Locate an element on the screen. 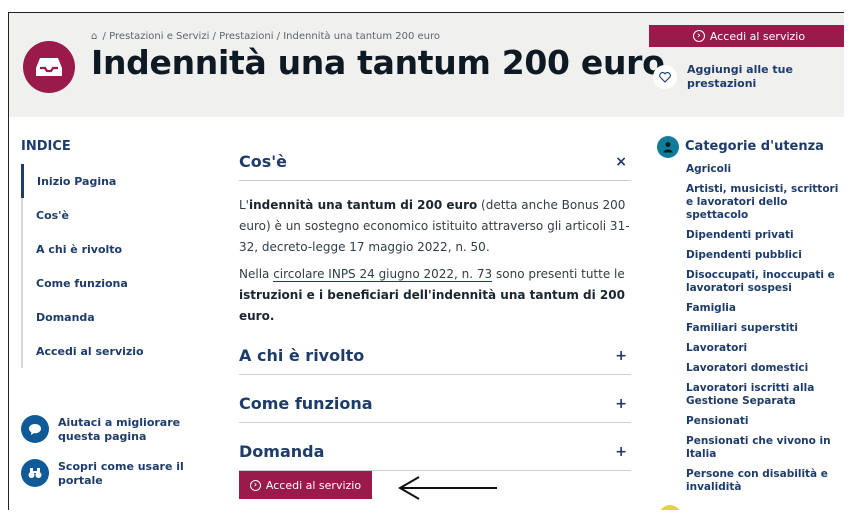 Image resolution: width=849 pixels, height=513 pixels. category-link: Dipendenti pubblici is located at coordinates (765, 255).